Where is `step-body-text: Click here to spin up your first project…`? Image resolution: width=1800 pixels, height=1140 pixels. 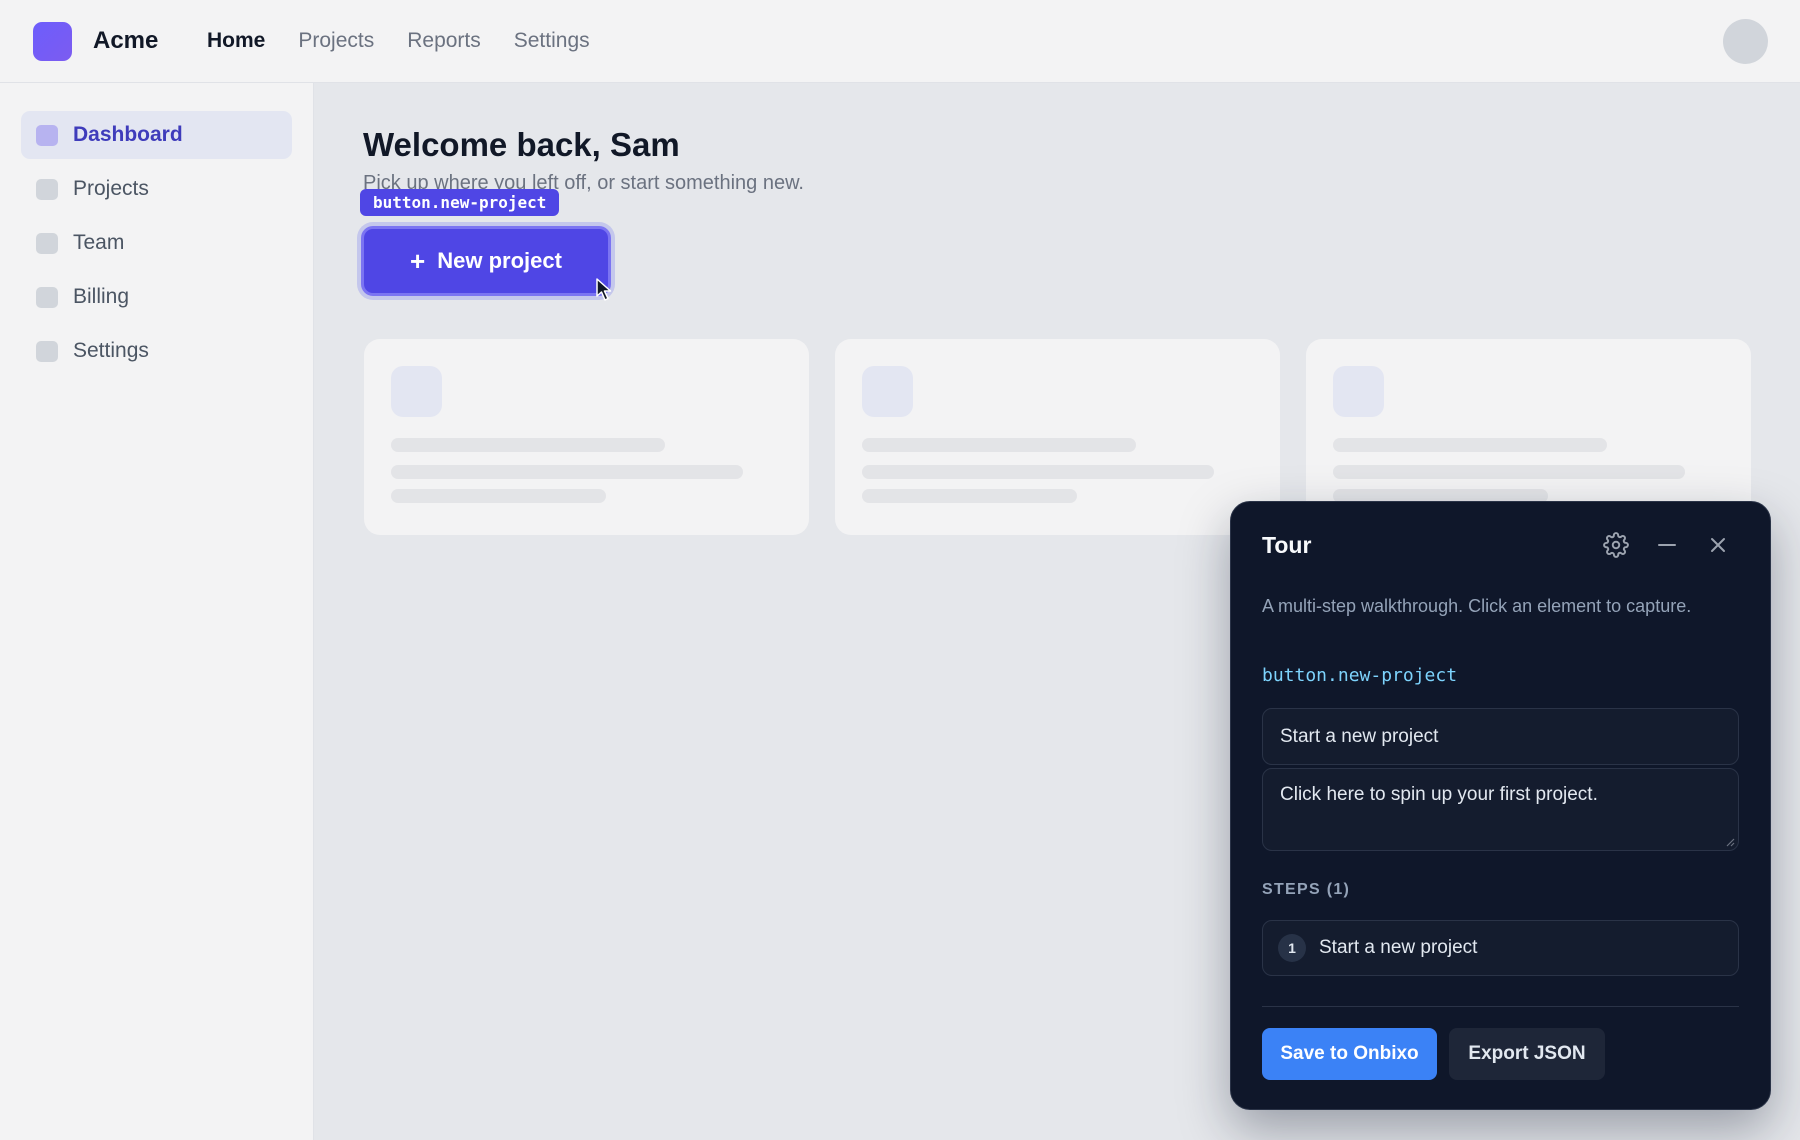
step-body-text: Click here to spin up your first project… is located at coordinates (1439, 794).